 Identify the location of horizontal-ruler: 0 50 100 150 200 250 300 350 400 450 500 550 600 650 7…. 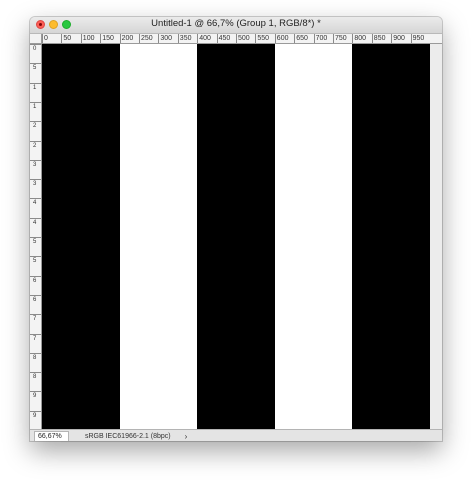
(242, 39).